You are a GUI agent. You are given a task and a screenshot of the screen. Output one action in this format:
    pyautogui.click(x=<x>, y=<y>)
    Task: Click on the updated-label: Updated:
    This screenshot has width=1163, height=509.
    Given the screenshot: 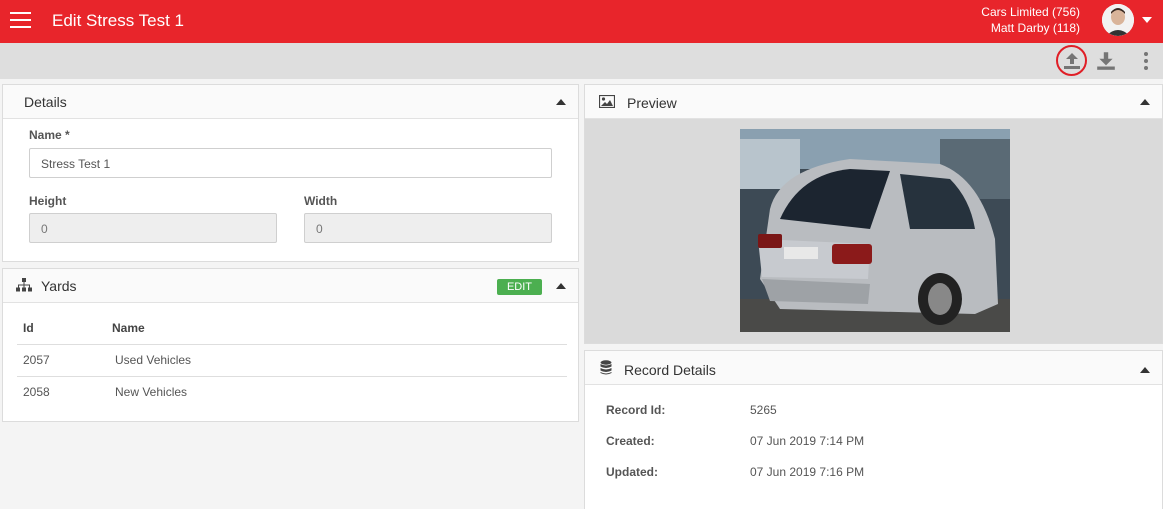 What is the action you would take?
    pyautogui.click(x=632, y=472)
    